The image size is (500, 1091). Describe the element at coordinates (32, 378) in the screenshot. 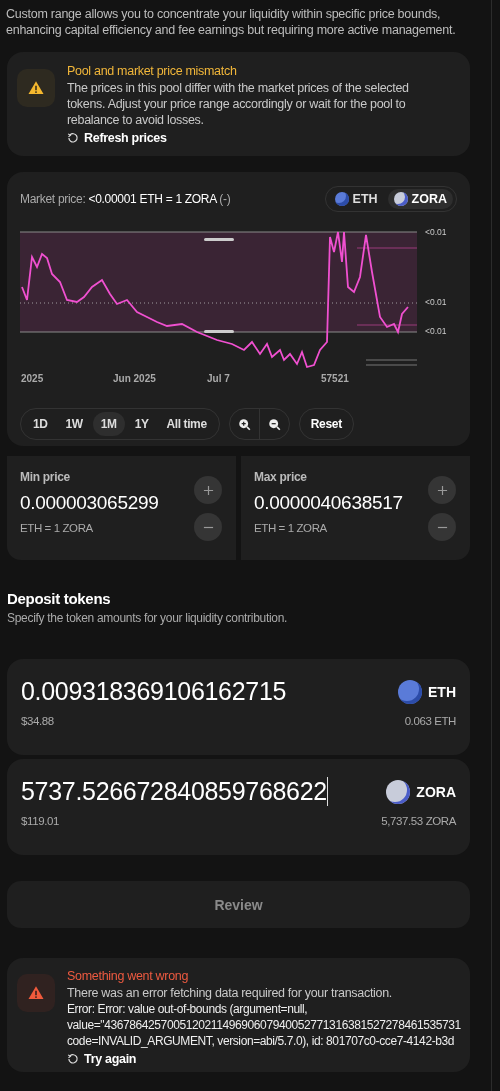

I see `axis-label: 2025` at that location.